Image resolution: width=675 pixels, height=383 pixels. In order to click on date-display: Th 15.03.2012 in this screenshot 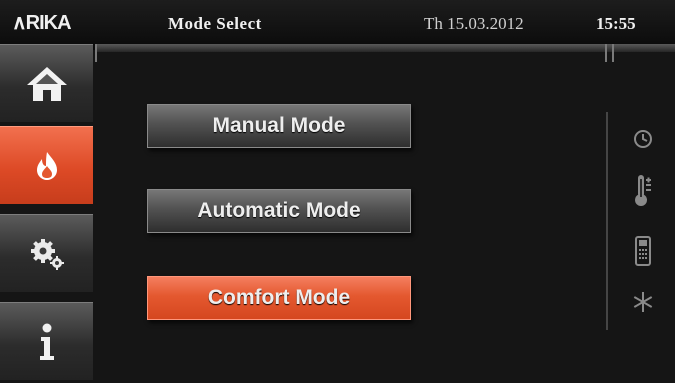, I will do `click(474, 23)`.